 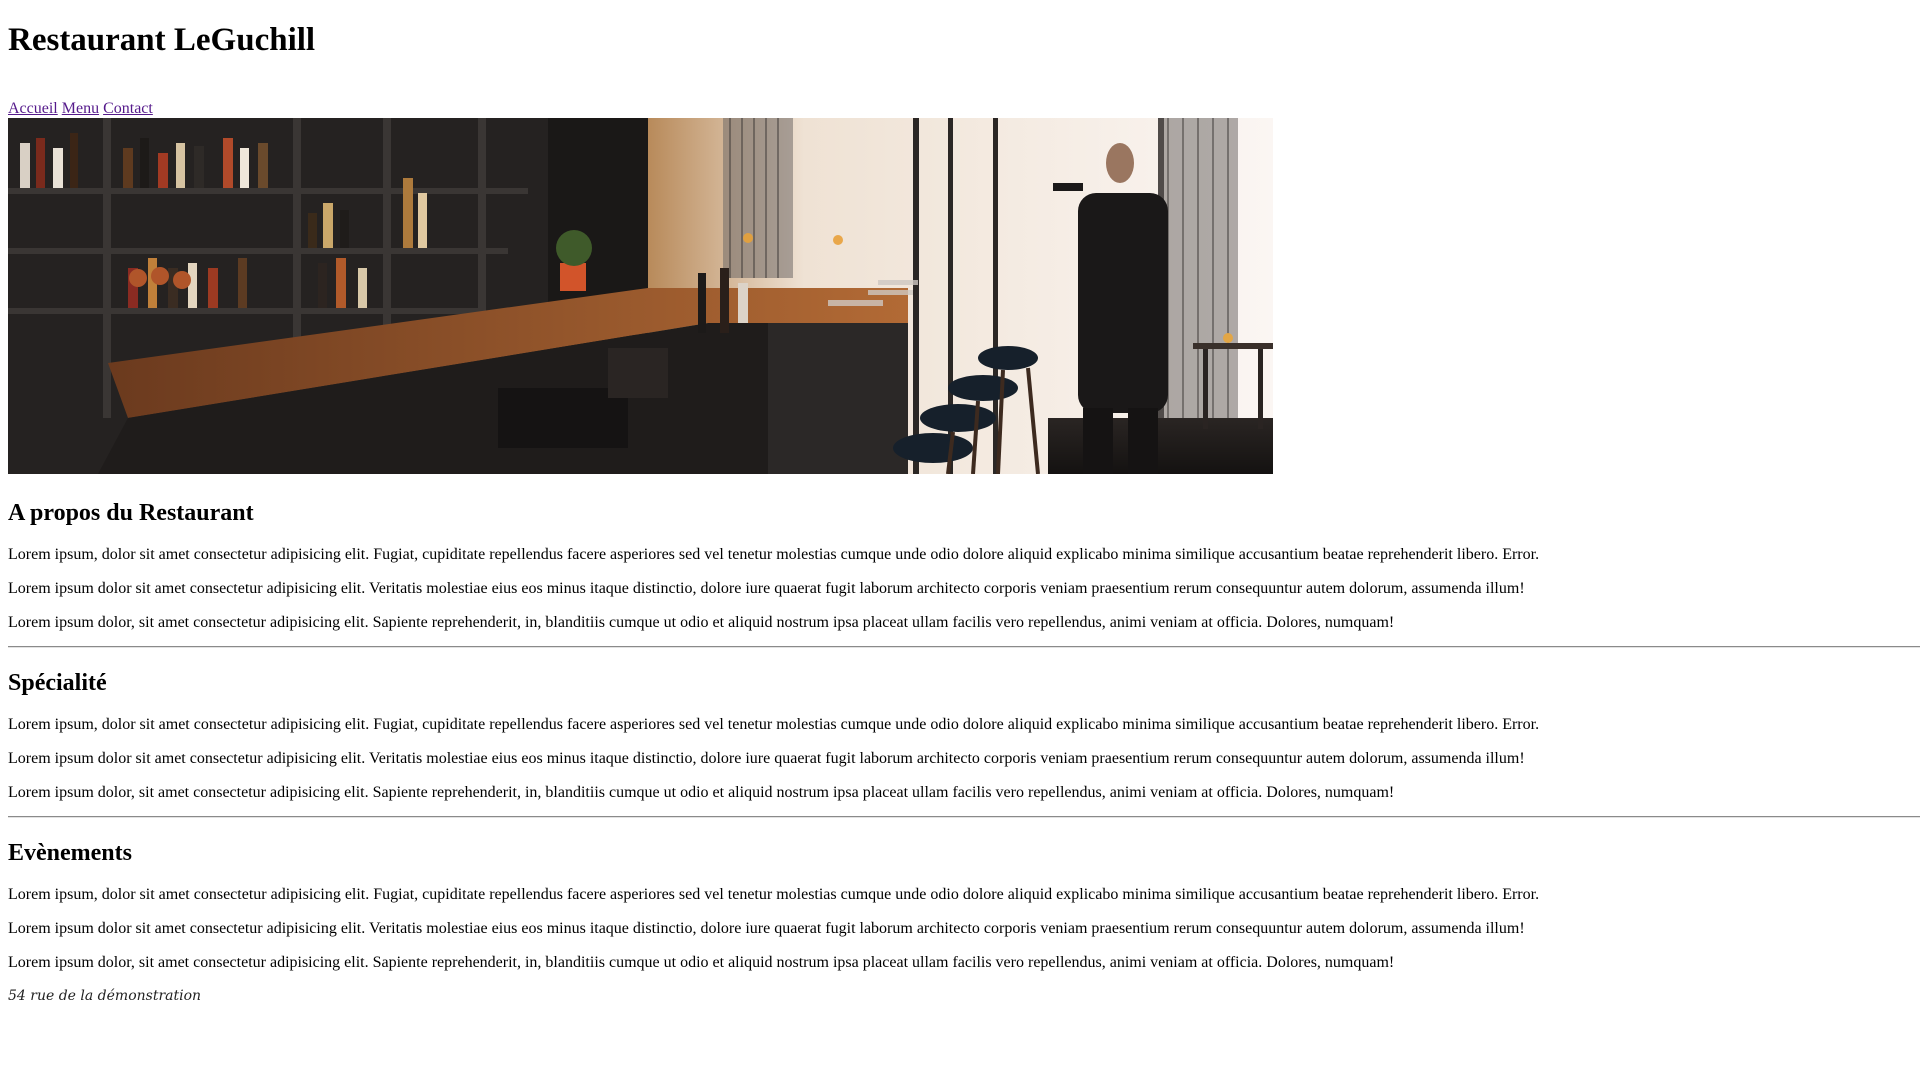 What do you see at coordinates (33, 108) in the screenshot?
I see `nav-link-accueil: Accueil` at bounding box center [33, 108].